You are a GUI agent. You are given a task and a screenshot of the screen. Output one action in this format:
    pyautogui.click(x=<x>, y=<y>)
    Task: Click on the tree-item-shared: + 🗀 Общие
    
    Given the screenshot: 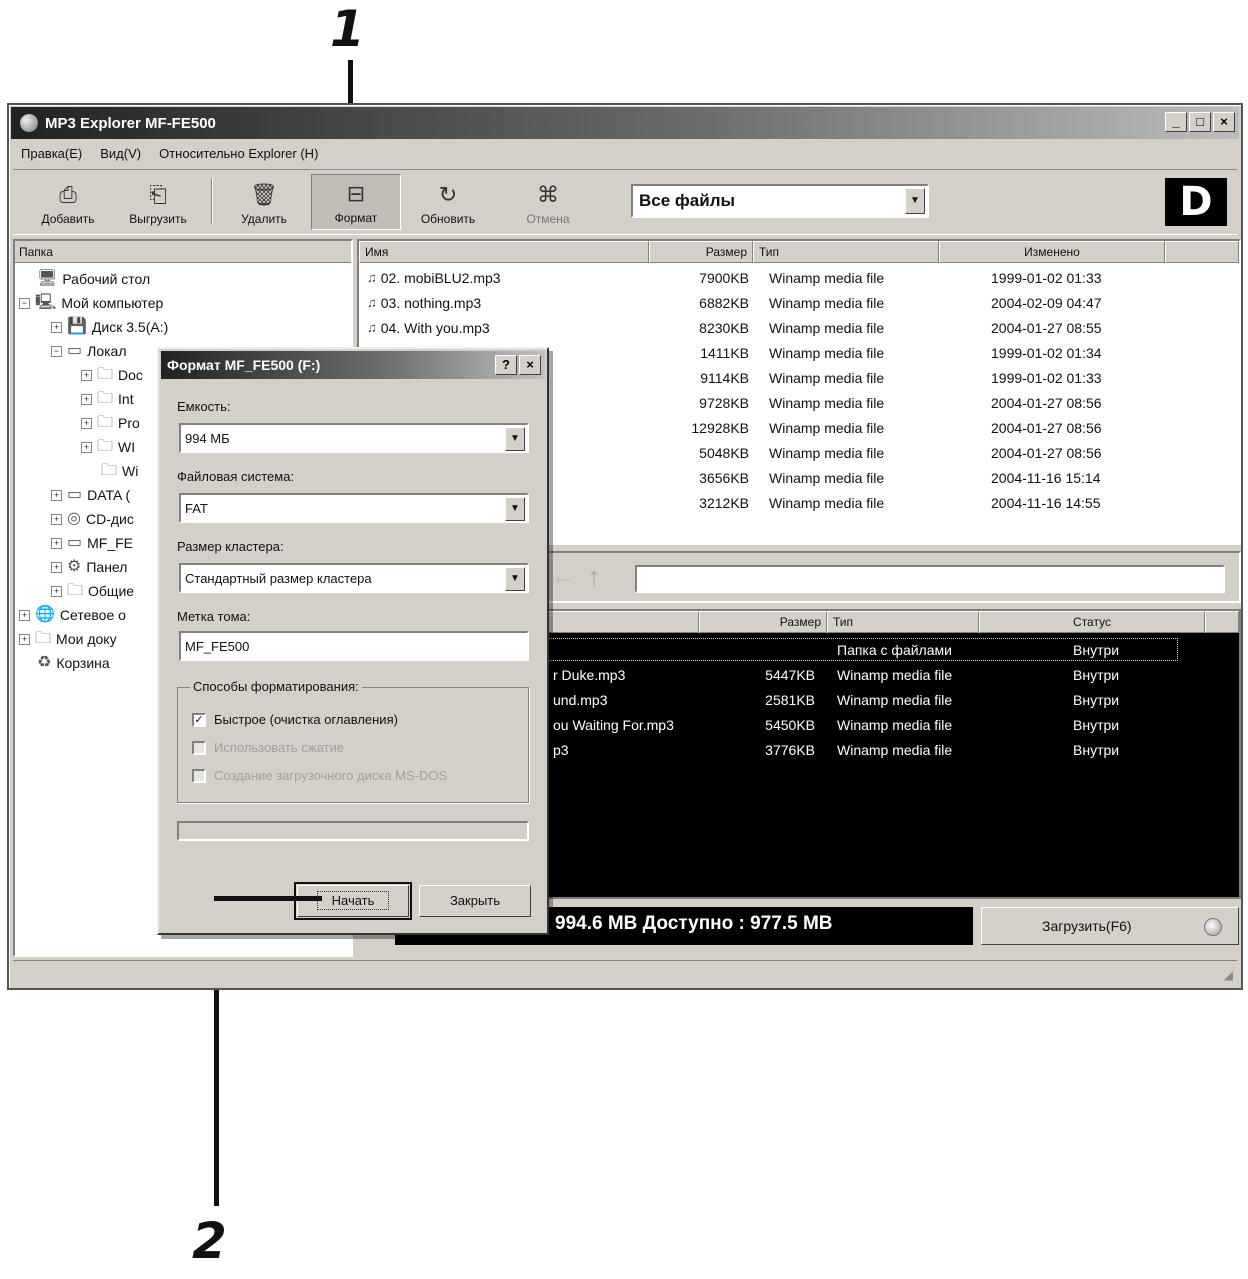 What is the action you would take?
    pyautogui.click(x=92, y=591)
    